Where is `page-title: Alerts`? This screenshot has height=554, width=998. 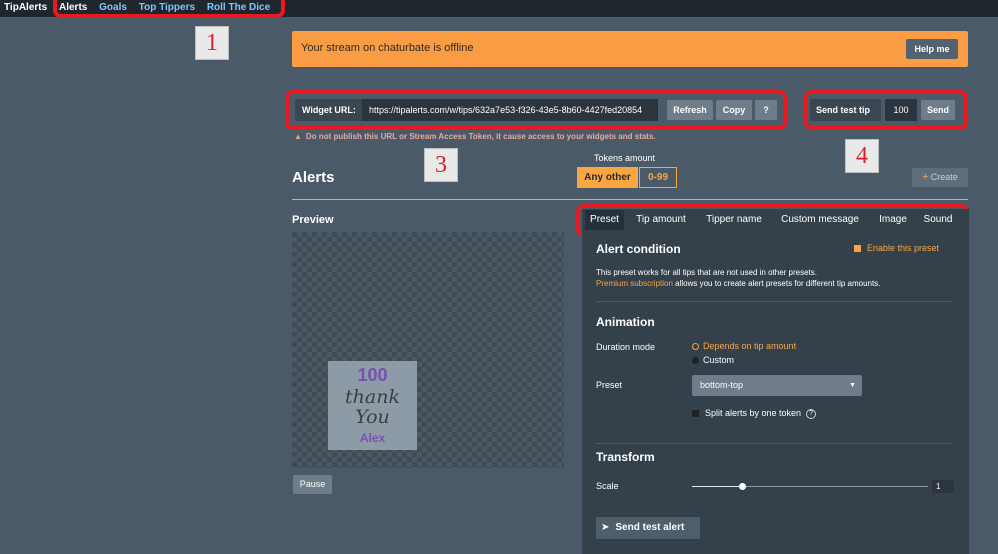
page-title: Alerts is located at coordinates (313, 177).